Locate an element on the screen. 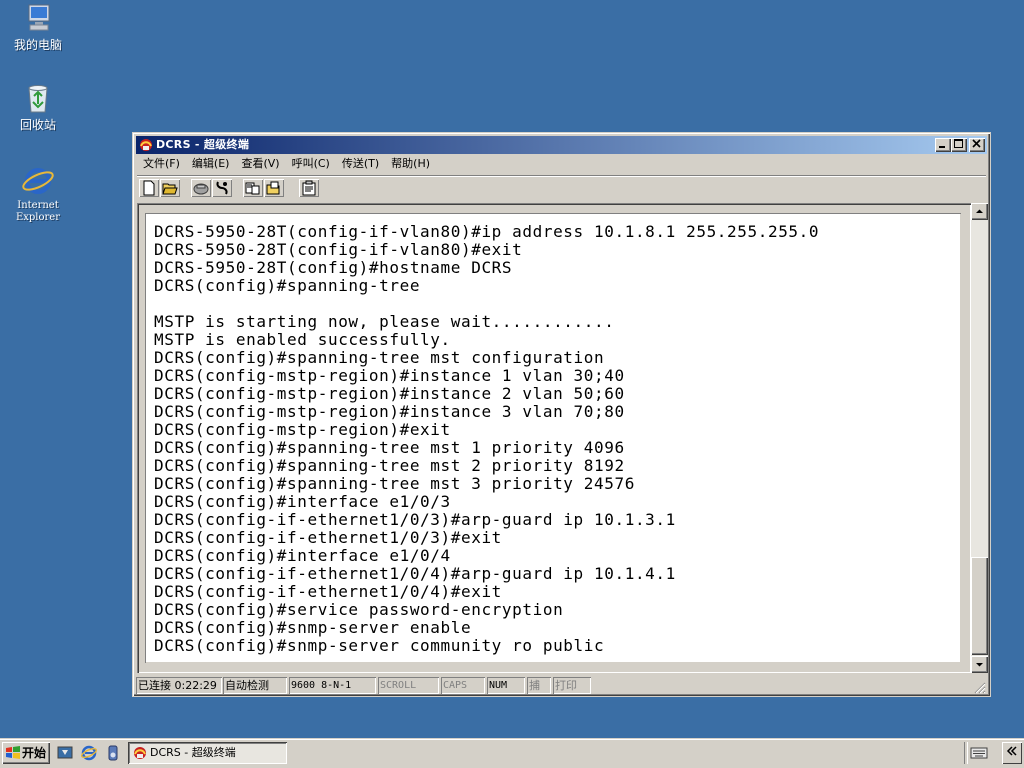 This screenshot has width=1024, height=768. taskbar-button-hyperterminal: DCRS - 超级终端 is located at coordinates (207, 753).